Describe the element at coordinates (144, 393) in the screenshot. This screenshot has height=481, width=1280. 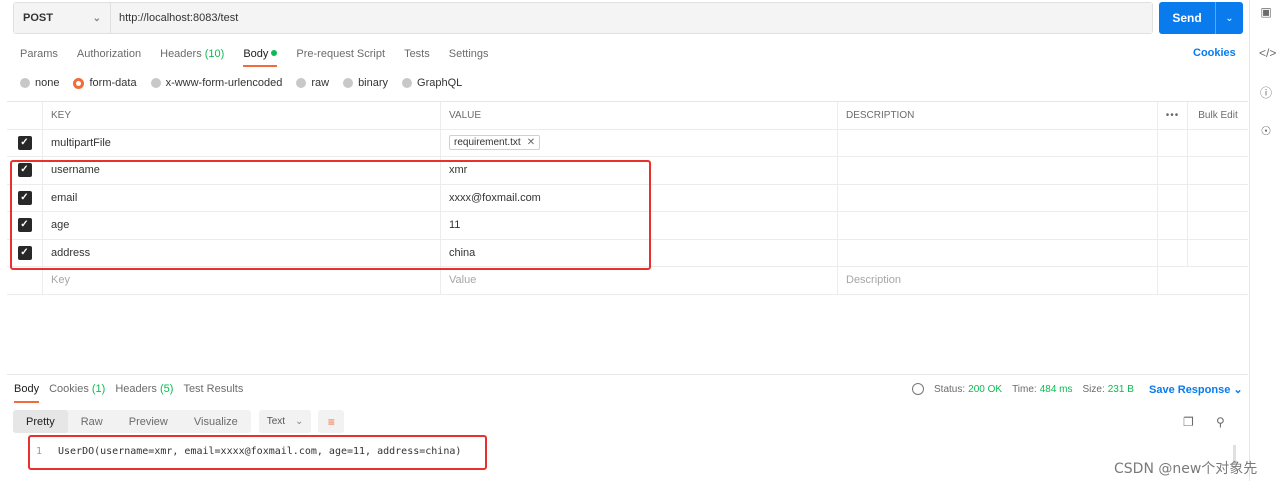
I see `response-tab-headers: Headers (5)` at that location.